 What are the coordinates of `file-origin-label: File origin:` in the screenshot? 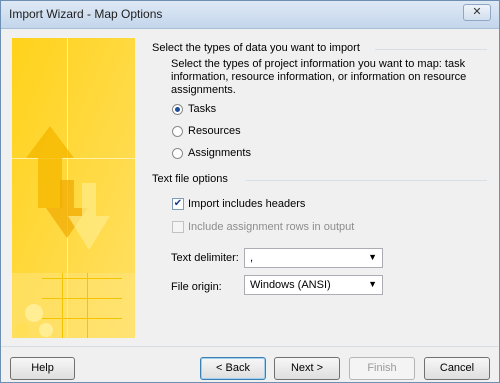 It's located at (196, 287).